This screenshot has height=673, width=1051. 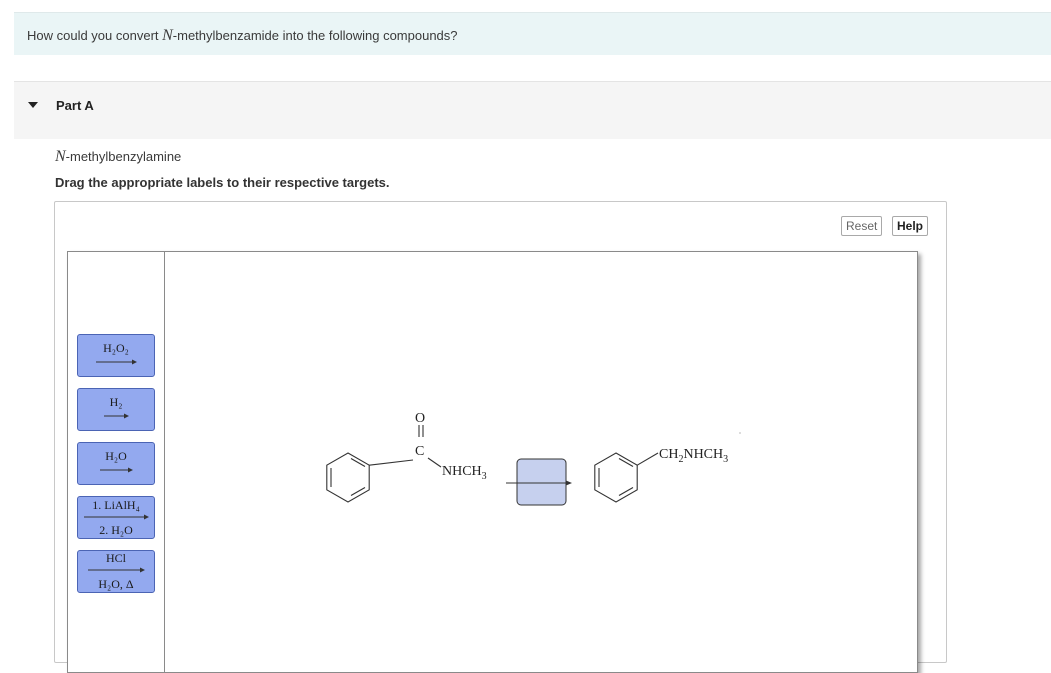 I want to click on target-suffix: -methylbenzylamine, so click(x=123, y=156).